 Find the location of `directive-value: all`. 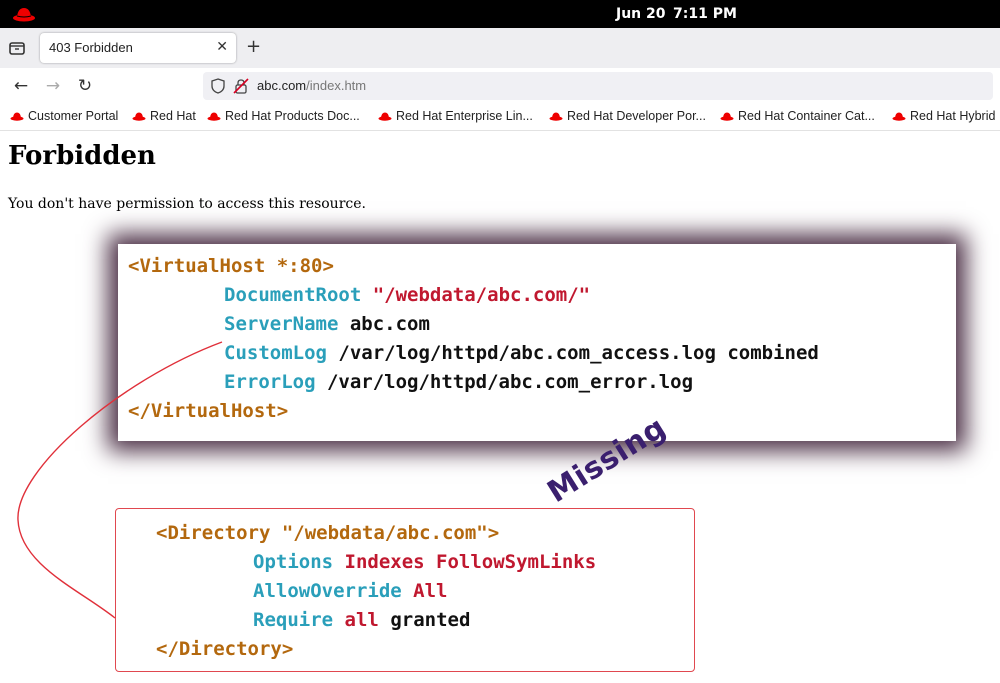

directive-value: all is located at coordinates (361, 620).